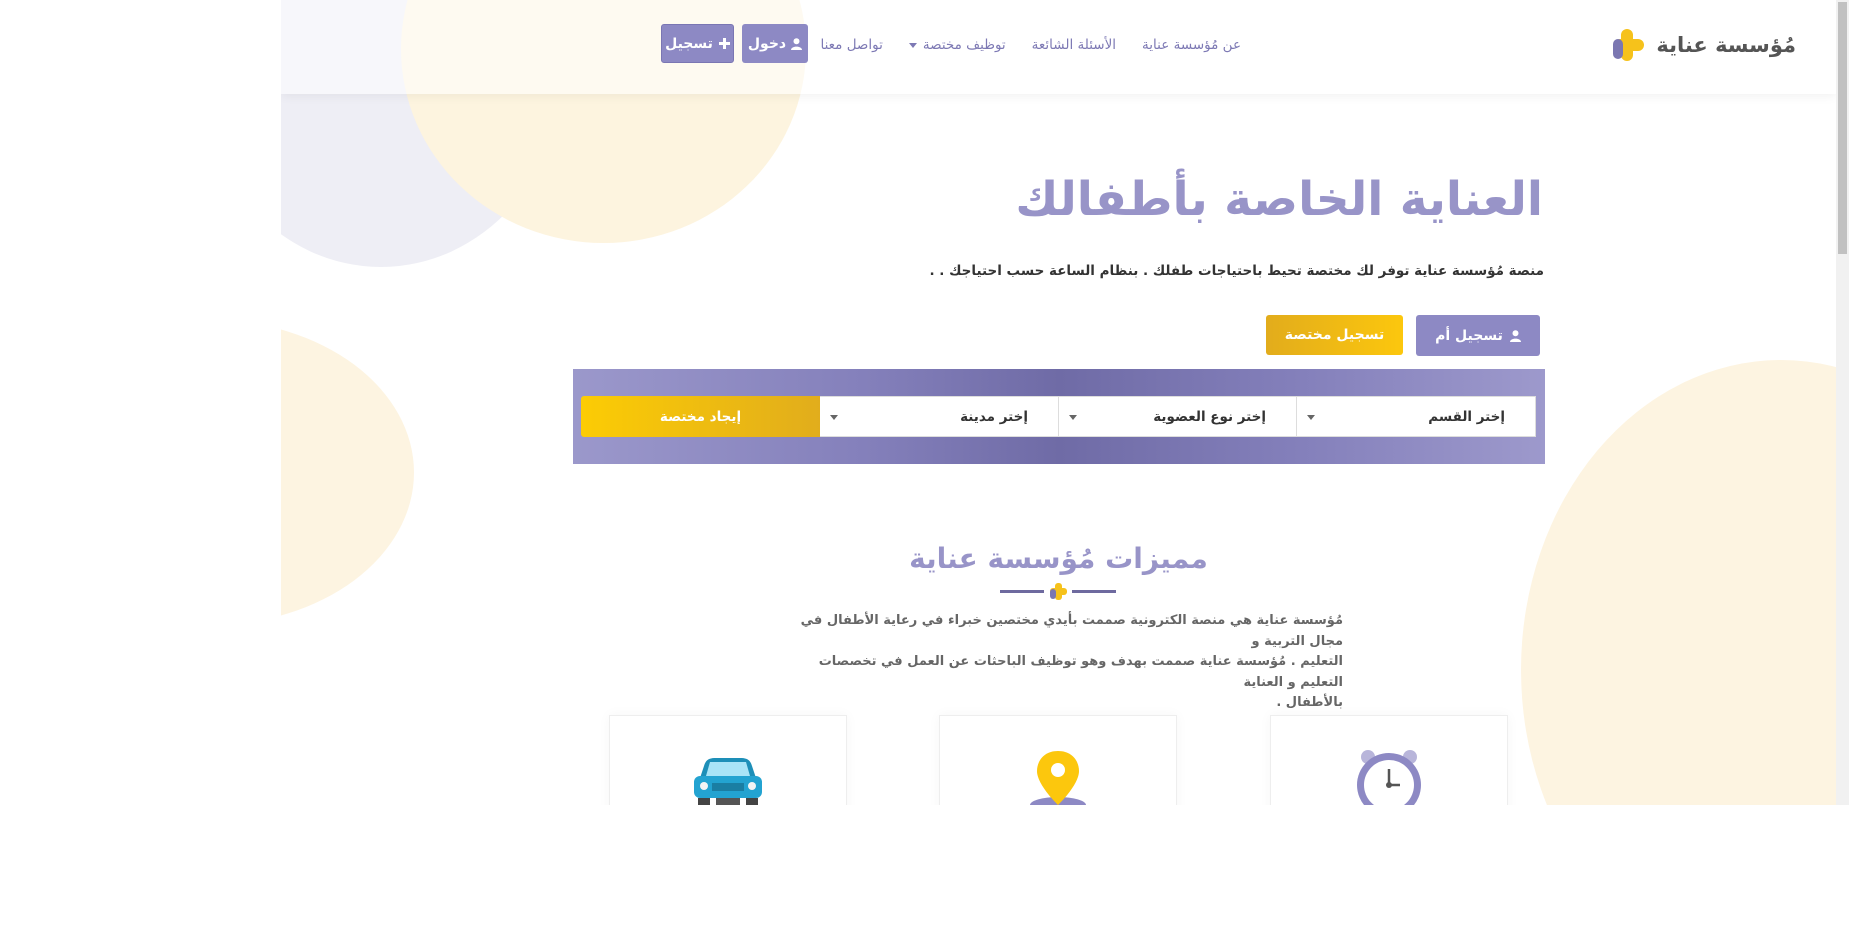 Image resolution: width=1849 pixels, height=949 pixels. What do you see at coordinates (724, 43) in the screenshot?
I see `plus-icon` at bounding box center [724, 43].